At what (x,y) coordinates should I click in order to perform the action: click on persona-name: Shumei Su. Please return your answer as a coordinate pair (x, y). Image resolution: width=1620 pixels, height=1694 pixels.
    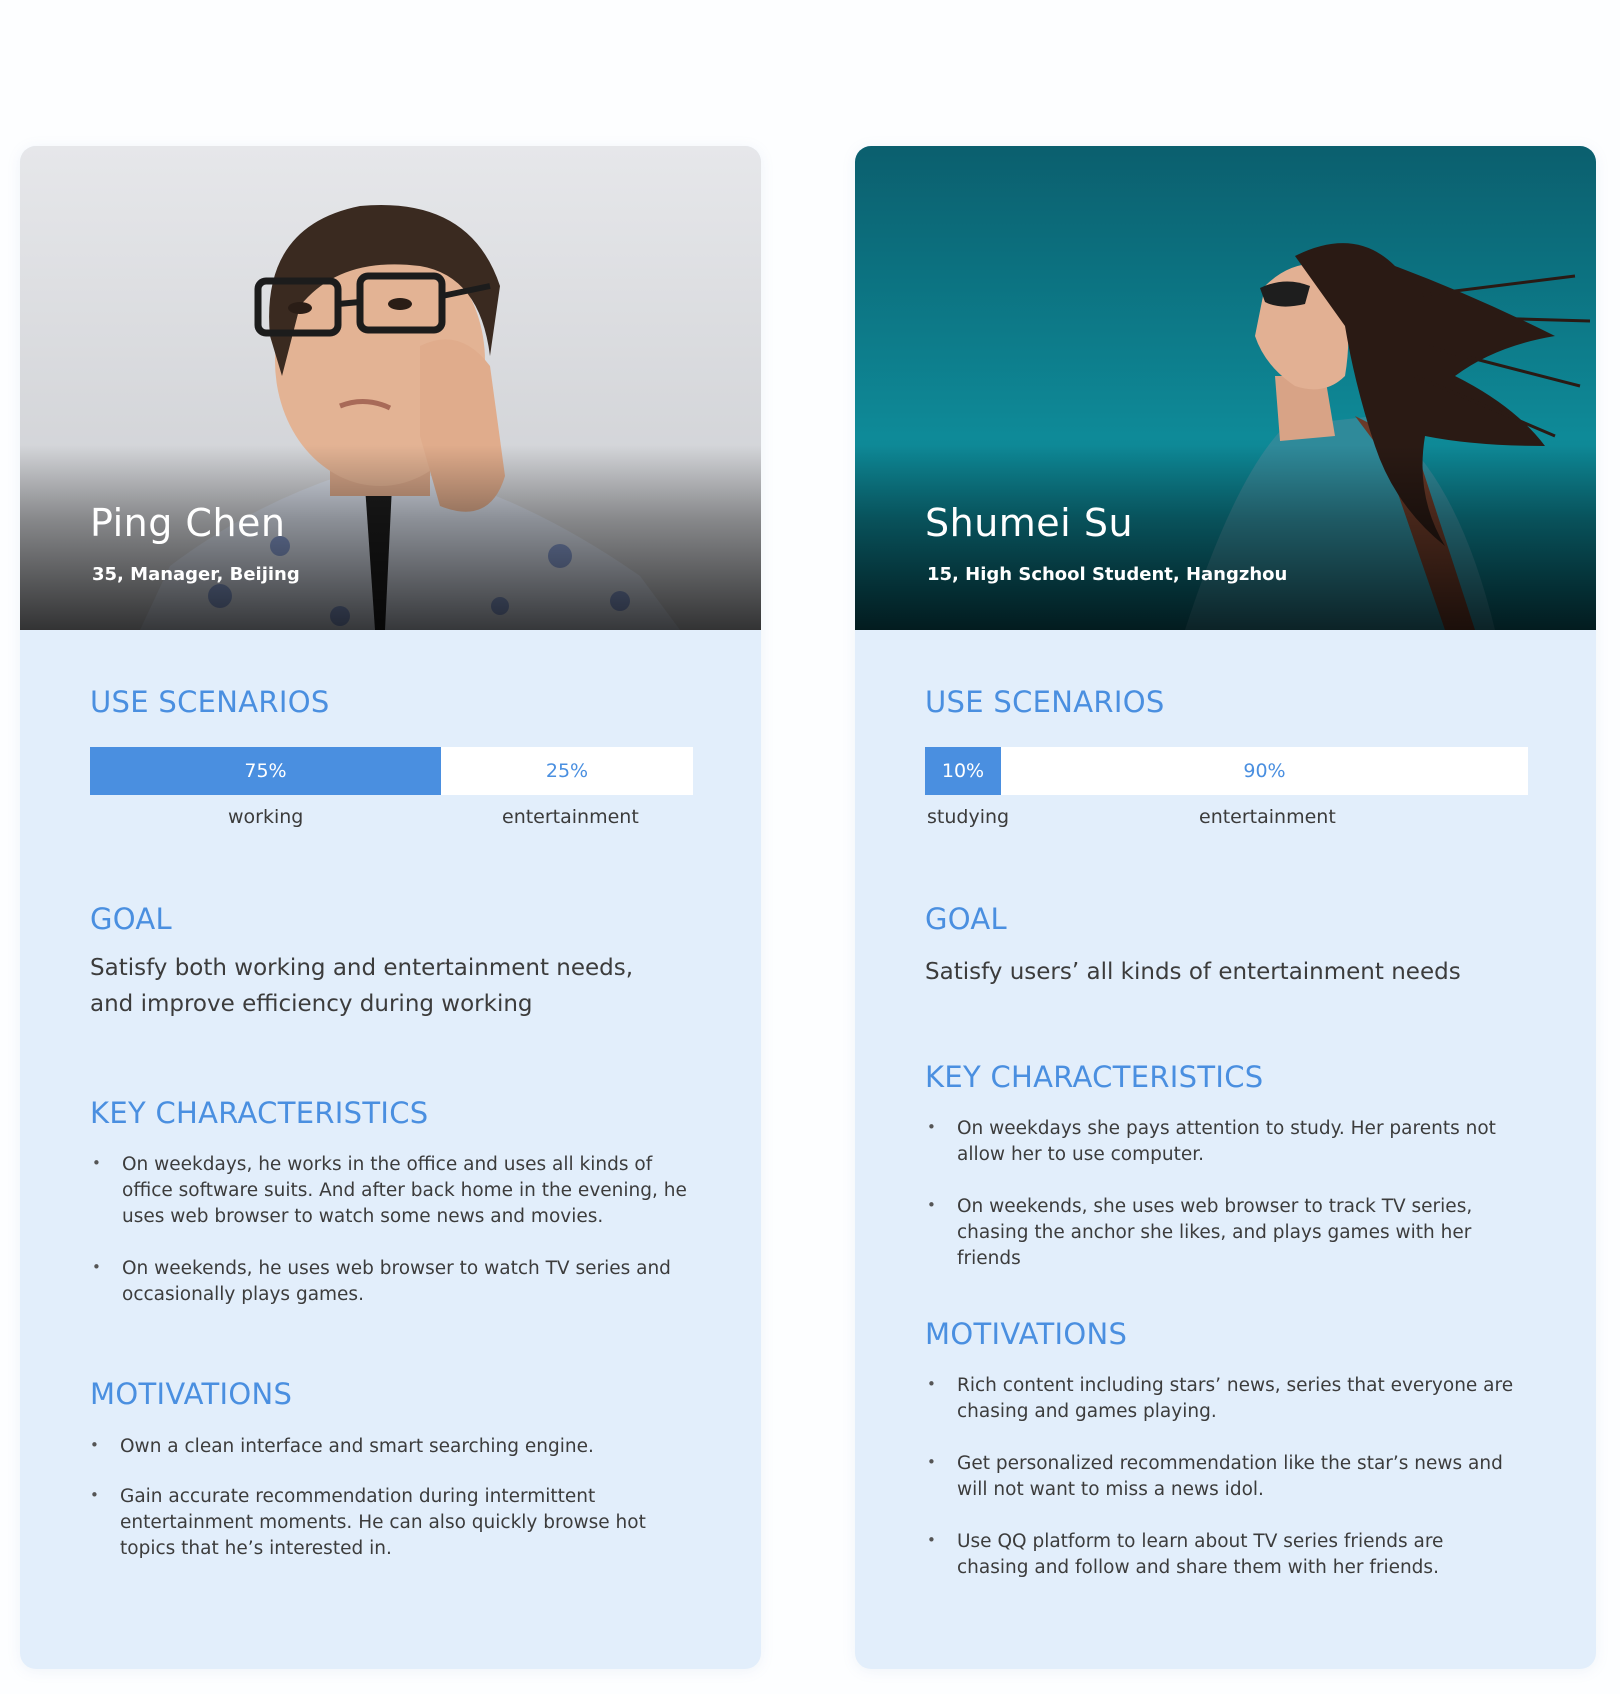
    Looking at the image, I should click on (1029, 523).